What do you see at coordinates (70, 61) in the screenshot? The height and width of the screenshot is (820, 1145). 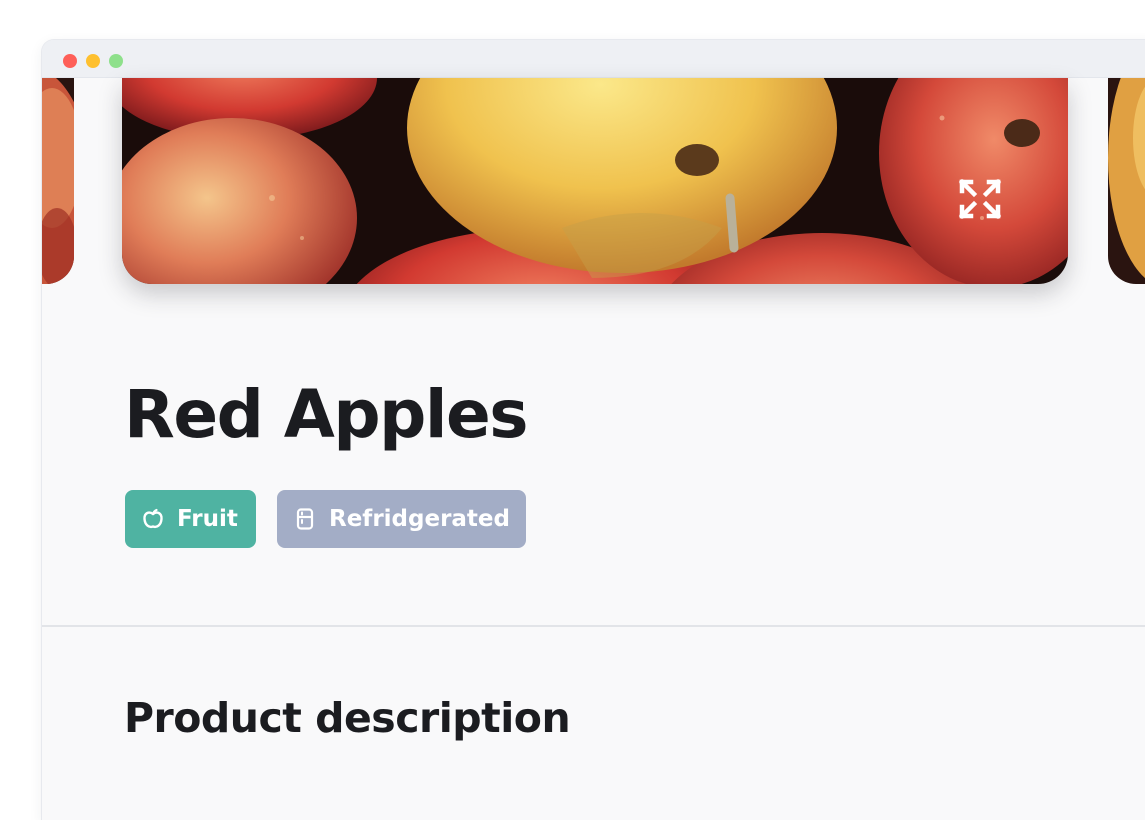 I see `close-window-button` at bounding box center [70, 61].